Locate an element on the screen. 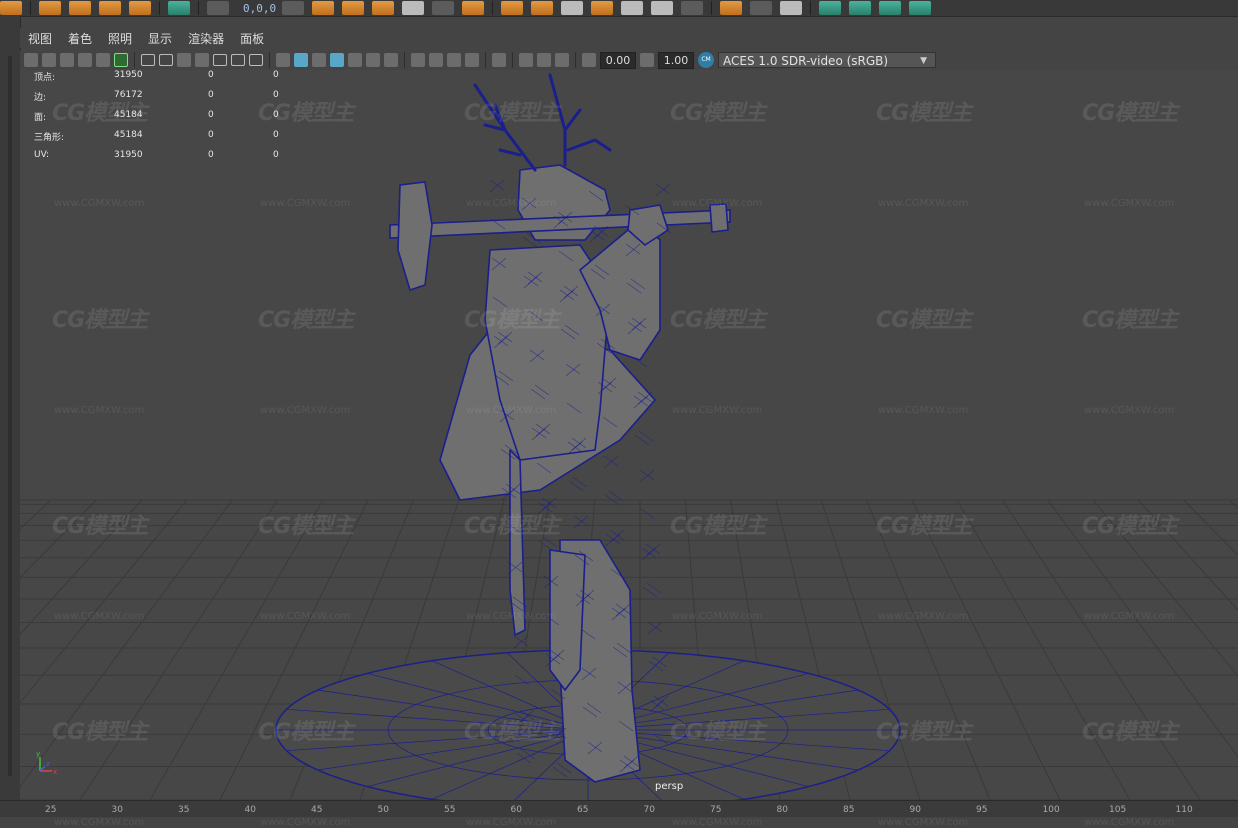  hammer-head-mesh is located at coordinates (415, 236).